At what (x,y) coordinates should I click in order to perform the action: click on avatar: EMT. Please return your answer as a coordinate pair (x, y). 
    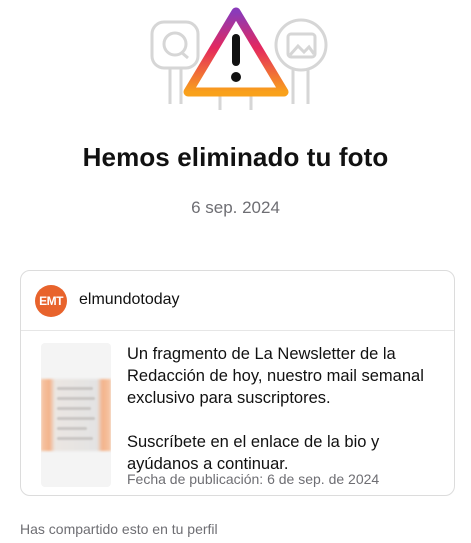
    Looking at the image, I should click on (51, 301).